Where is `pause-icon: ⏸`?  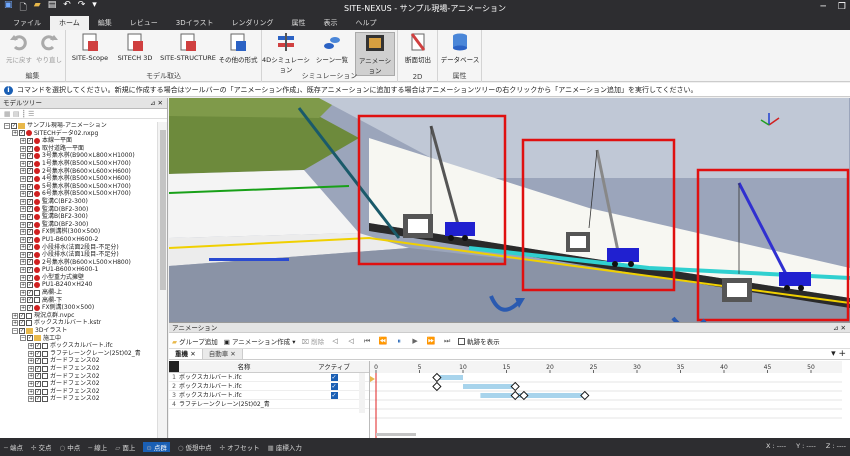
pause-icon: ⏸ is located at coordinates (399, 341).